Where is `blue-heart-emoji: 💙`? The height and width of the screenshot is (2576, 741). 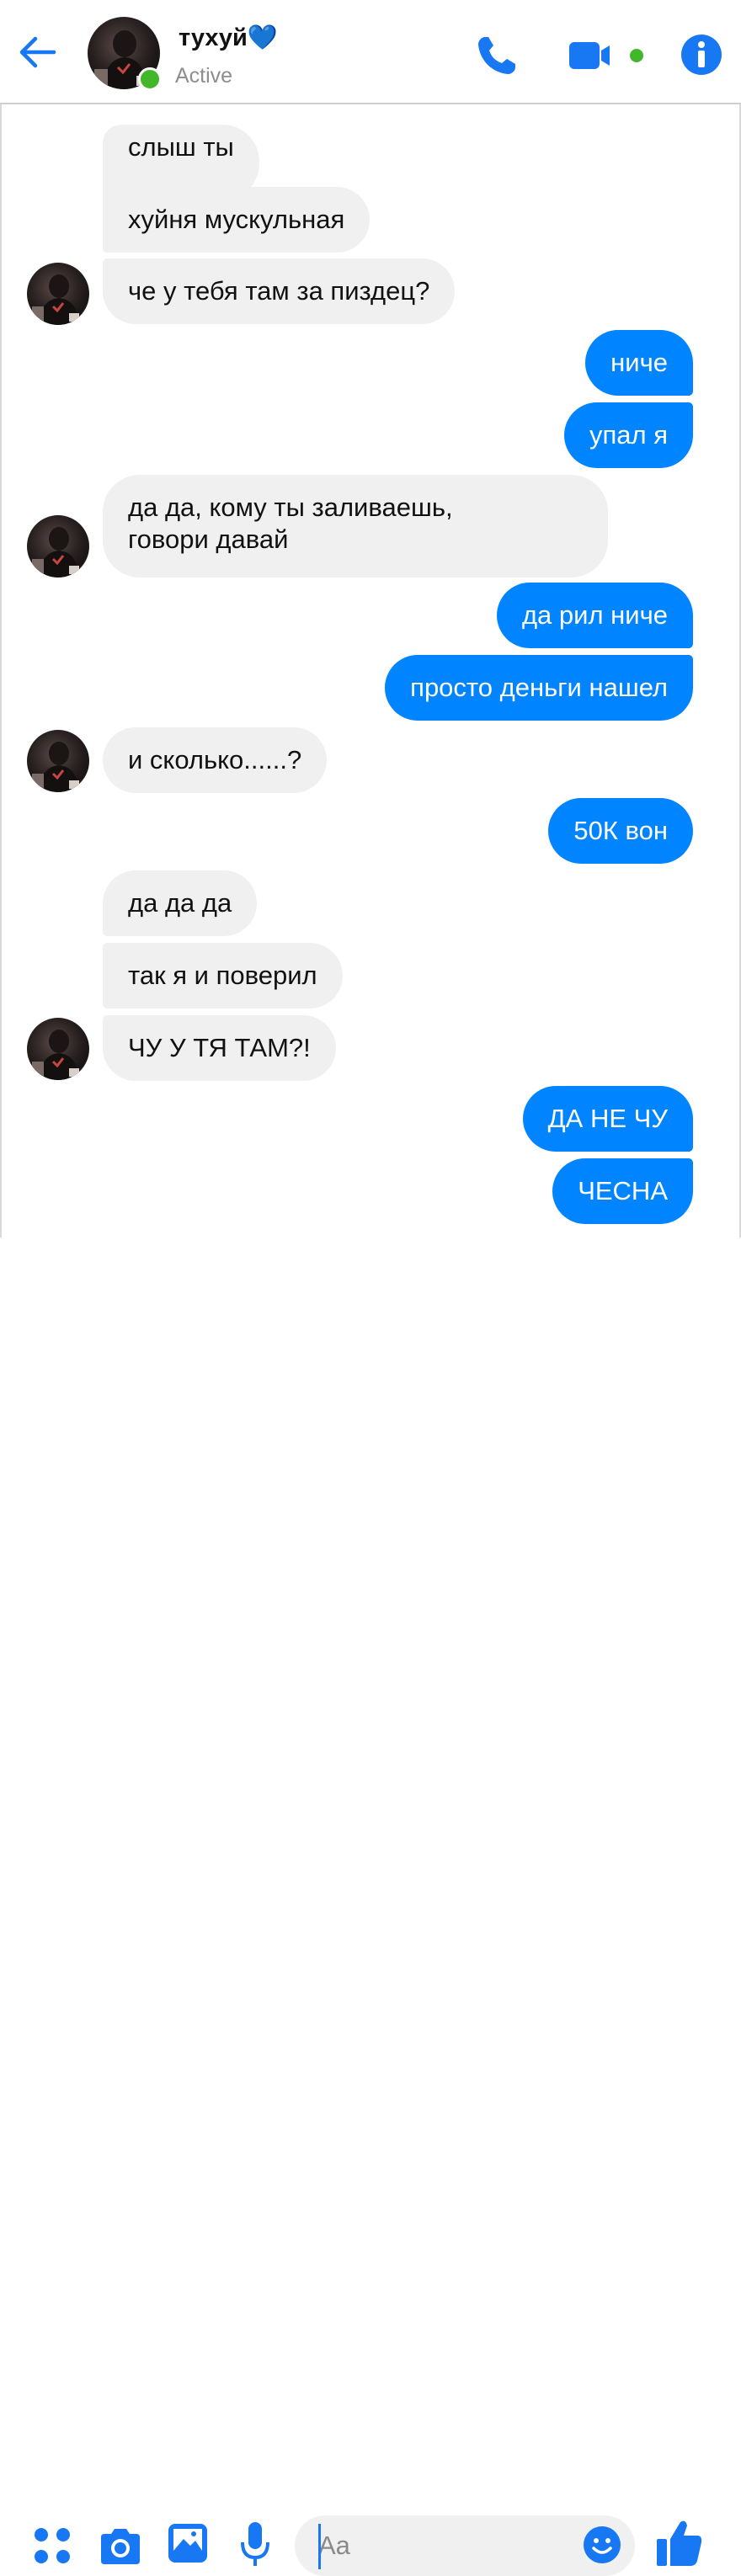
blue-heart-emoji: 💙 is located at coordinates (262, 37).